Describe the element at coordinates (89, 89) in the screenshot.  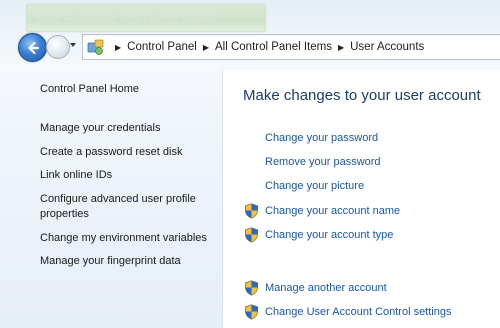
I see `control-panel-home-link: Control Panel Home` at that location.